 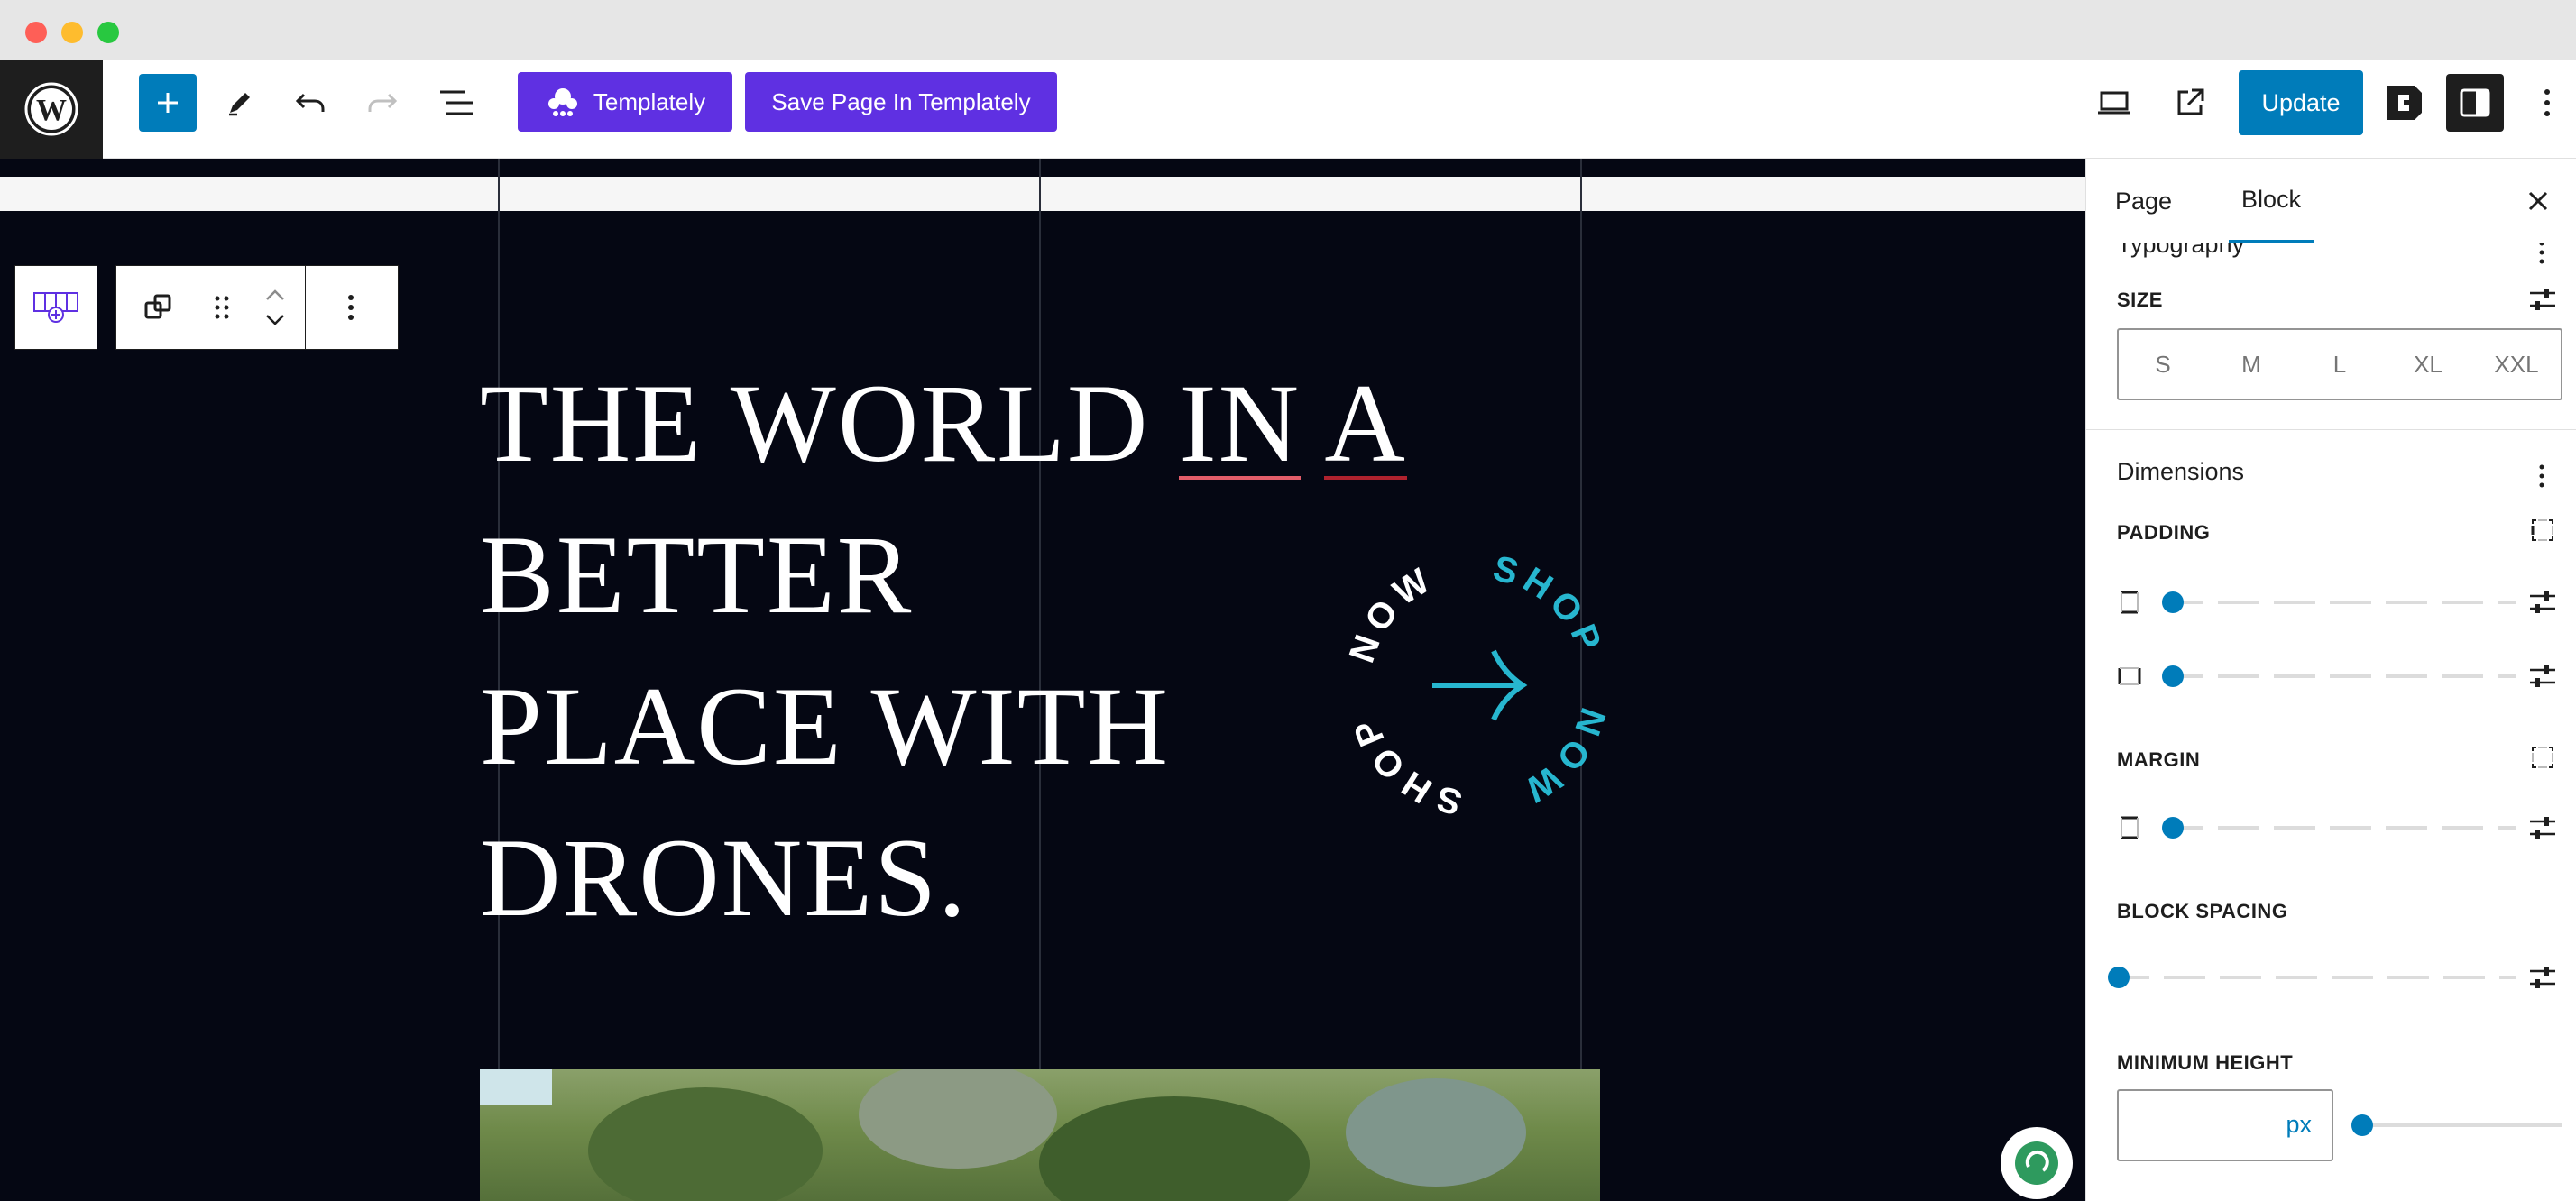 What do you see at coordinates (2129, 676) in the screenshot?
I see `padding-horizontal-icon` at bounding box center [2129, 676].